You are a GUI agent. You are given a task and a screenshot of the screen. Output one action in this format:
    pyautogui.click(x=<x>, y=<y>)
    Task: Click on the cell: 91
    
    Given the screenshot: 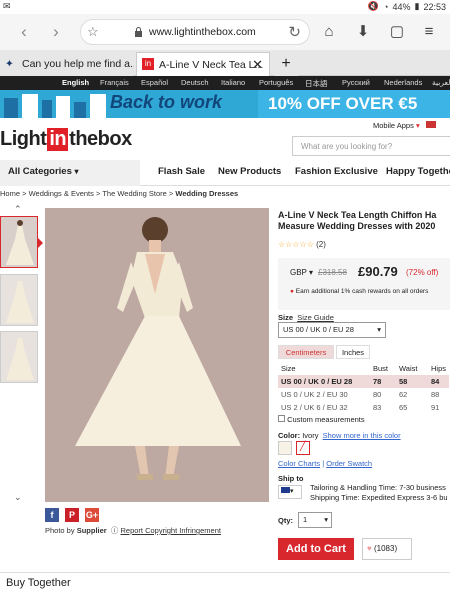 What is the action you would take?
    pyautogui.click(x=435, y=407)
    